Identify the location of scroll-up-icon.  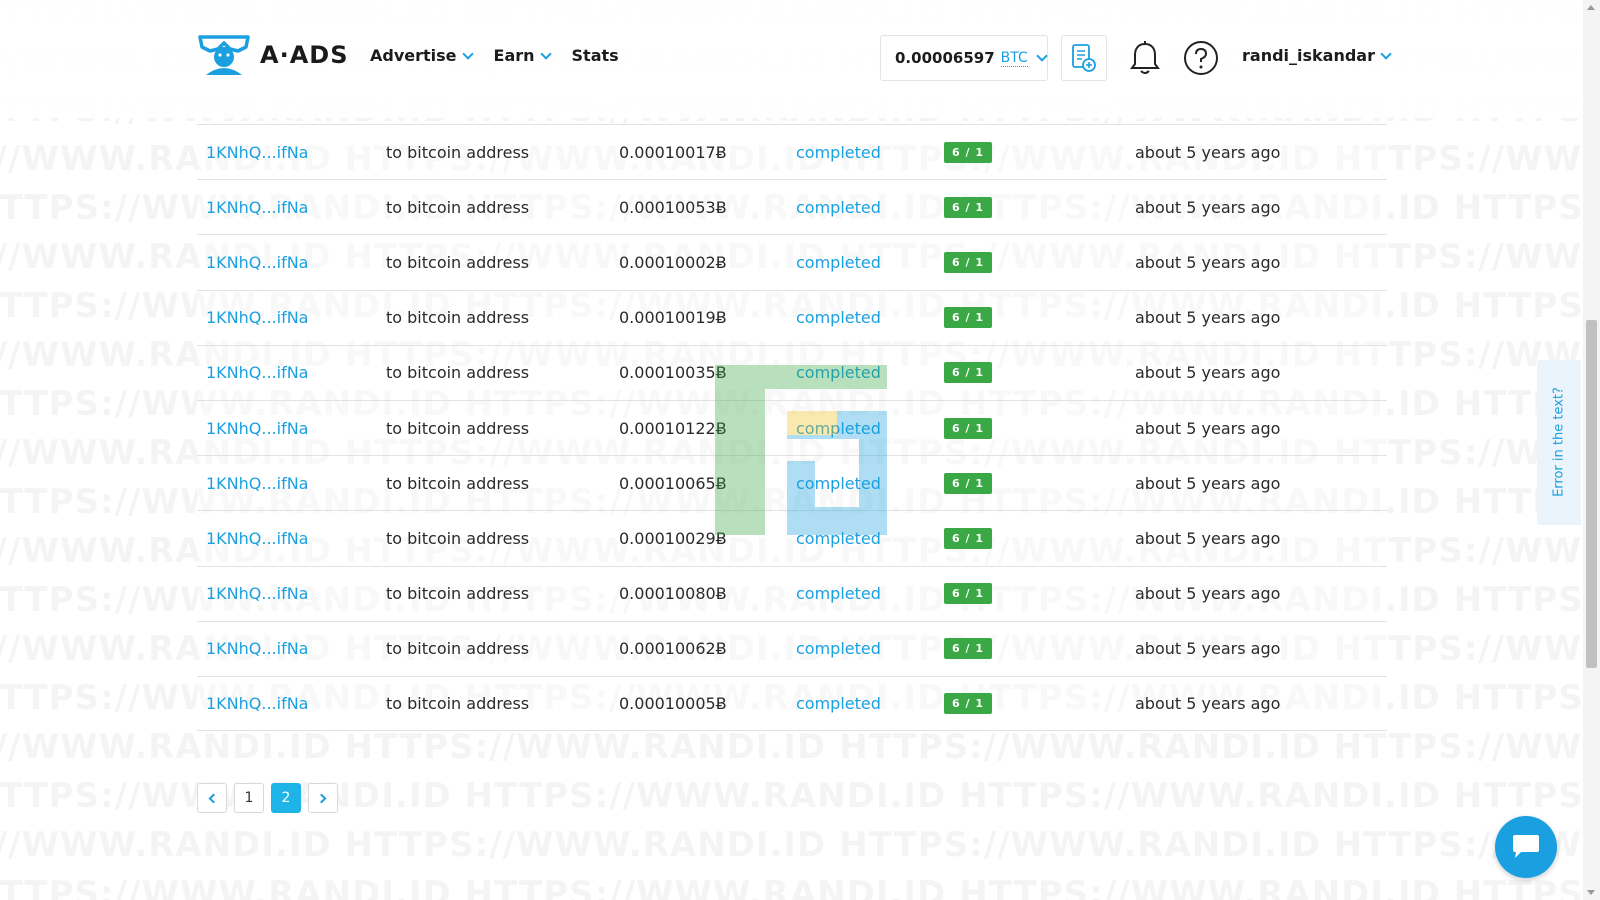
(1591, 7).